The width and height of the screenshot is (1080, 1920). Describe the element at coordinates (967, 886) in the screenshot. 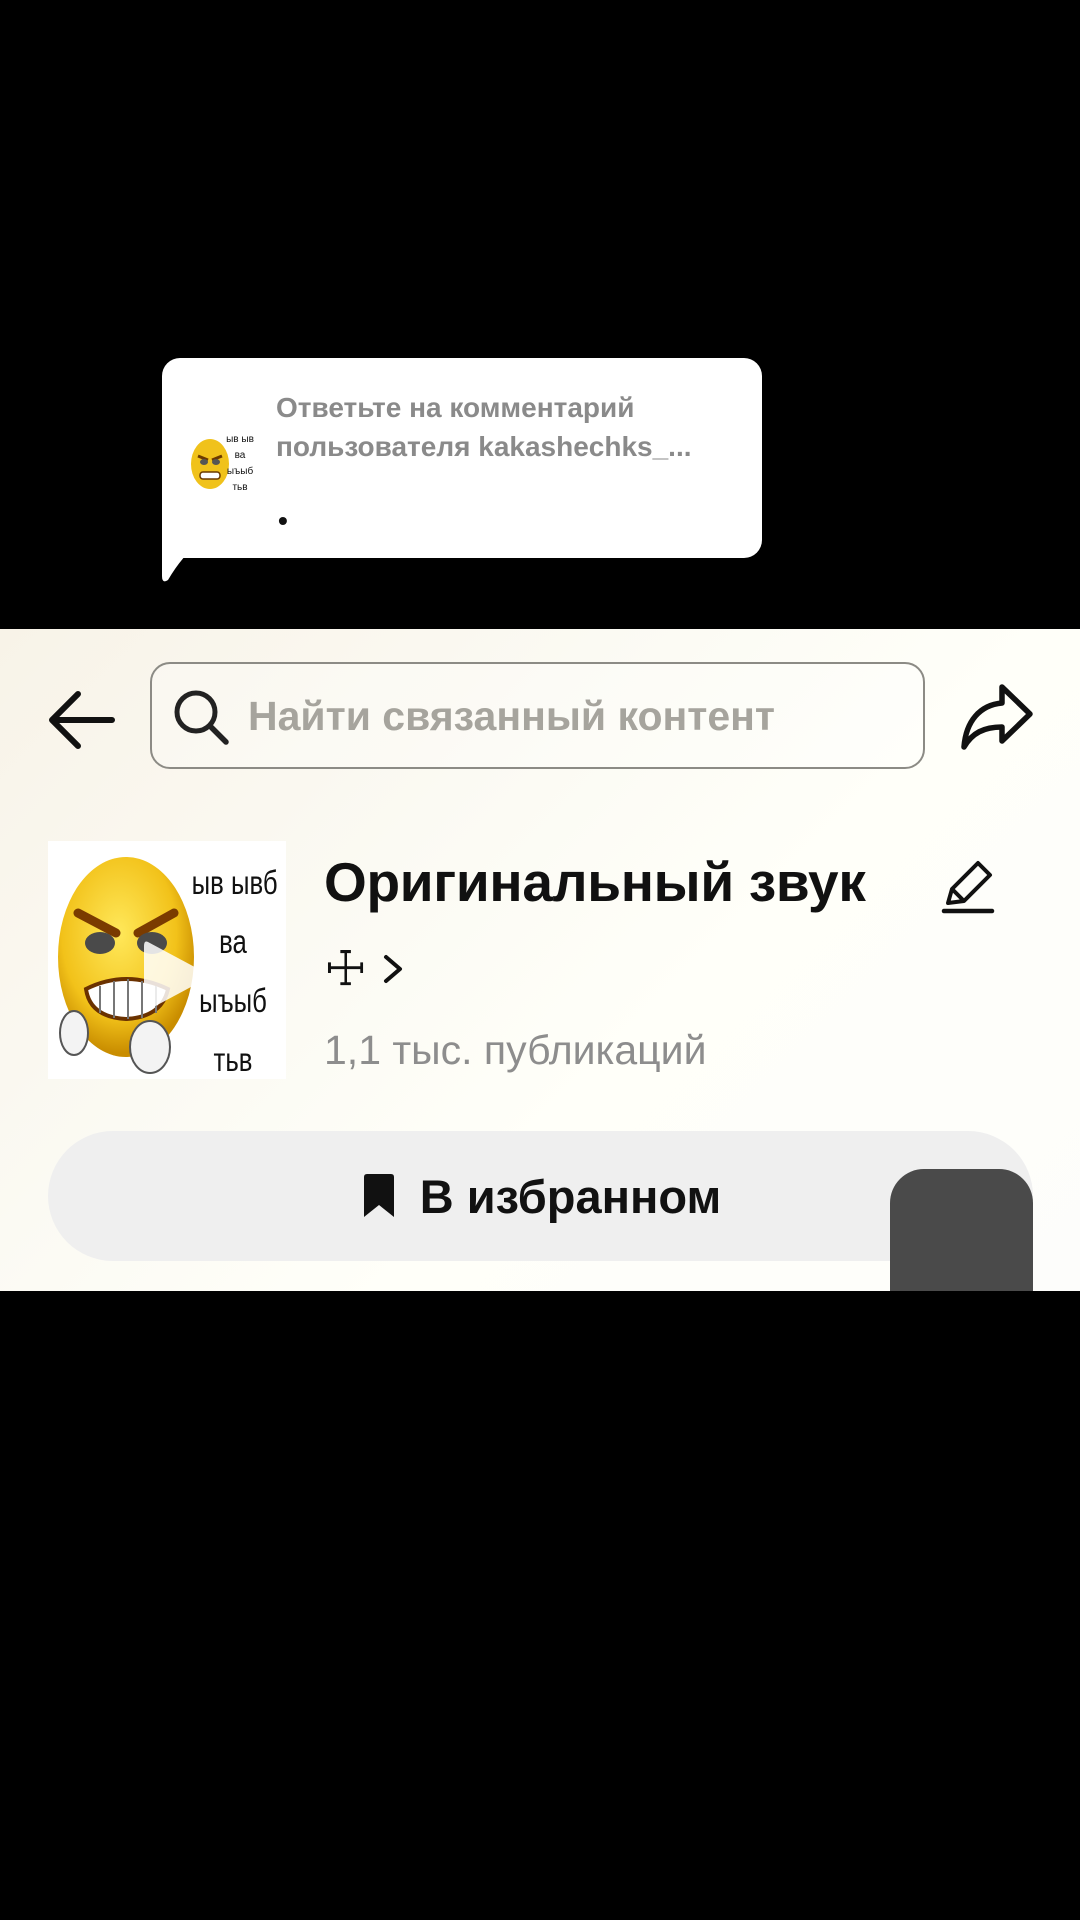

I see `pencil-edit-icon` at that location.